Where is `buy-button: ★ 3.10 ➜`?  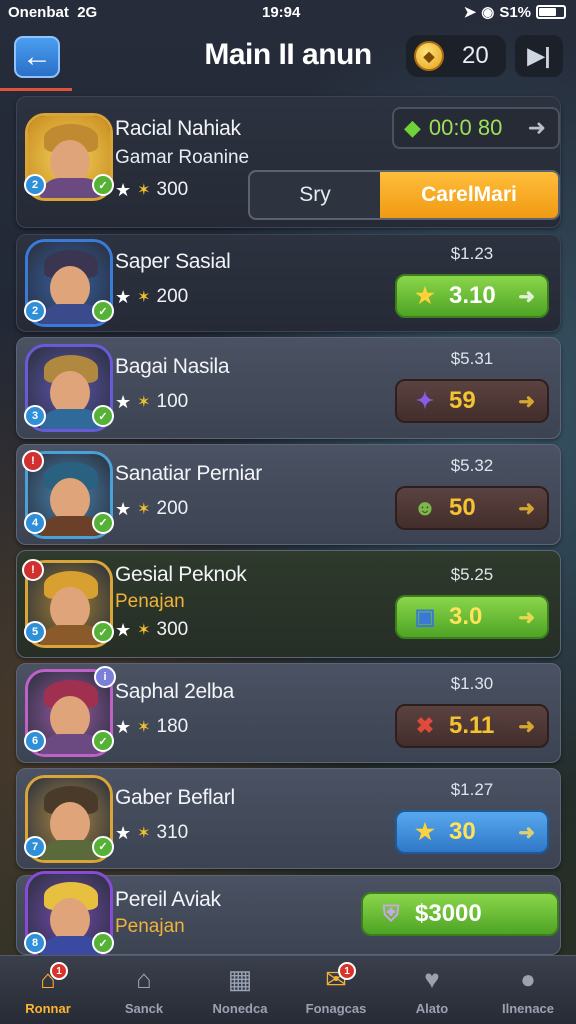
buy-button: ★ 3.10 ➜ is located at coordinates (472, 296).